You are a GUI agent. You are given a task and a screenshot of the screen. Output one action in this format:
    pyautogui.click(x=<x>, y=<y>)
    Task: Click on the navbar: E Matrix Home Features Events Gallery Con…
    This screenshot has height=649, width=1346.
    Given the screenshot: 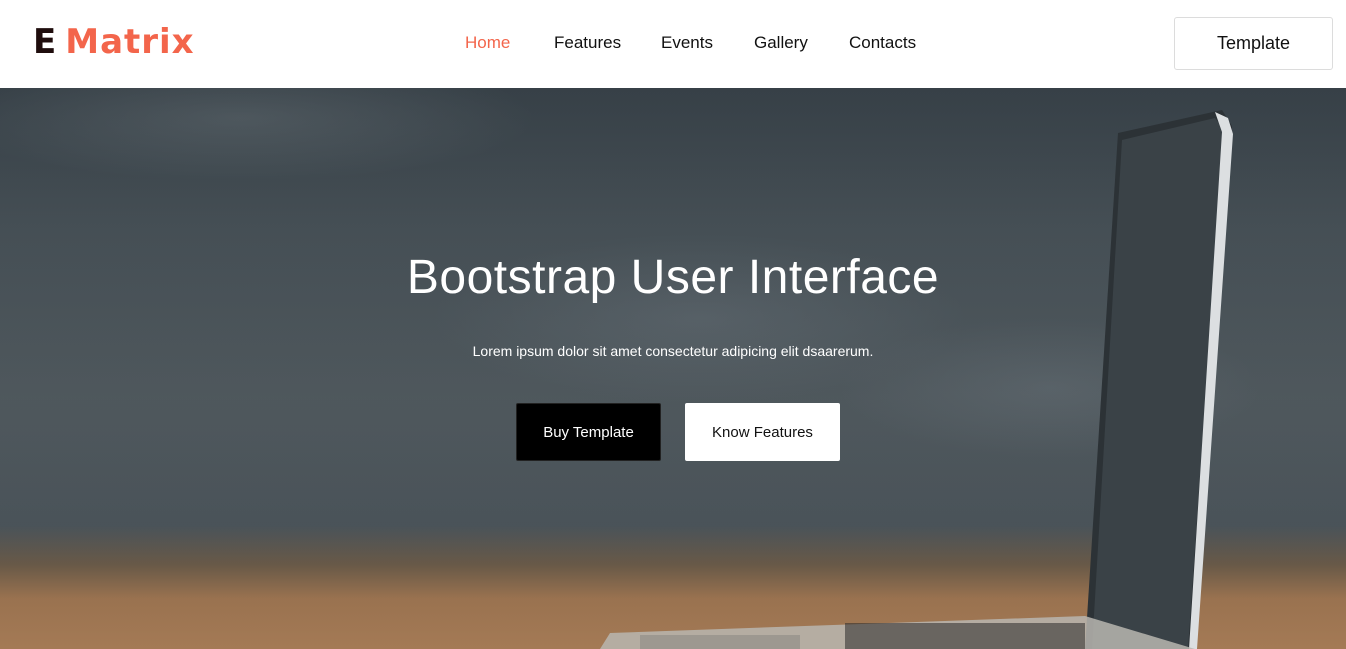 What is the action you would take?
    pyautogui.click(x=673, y=44)
    